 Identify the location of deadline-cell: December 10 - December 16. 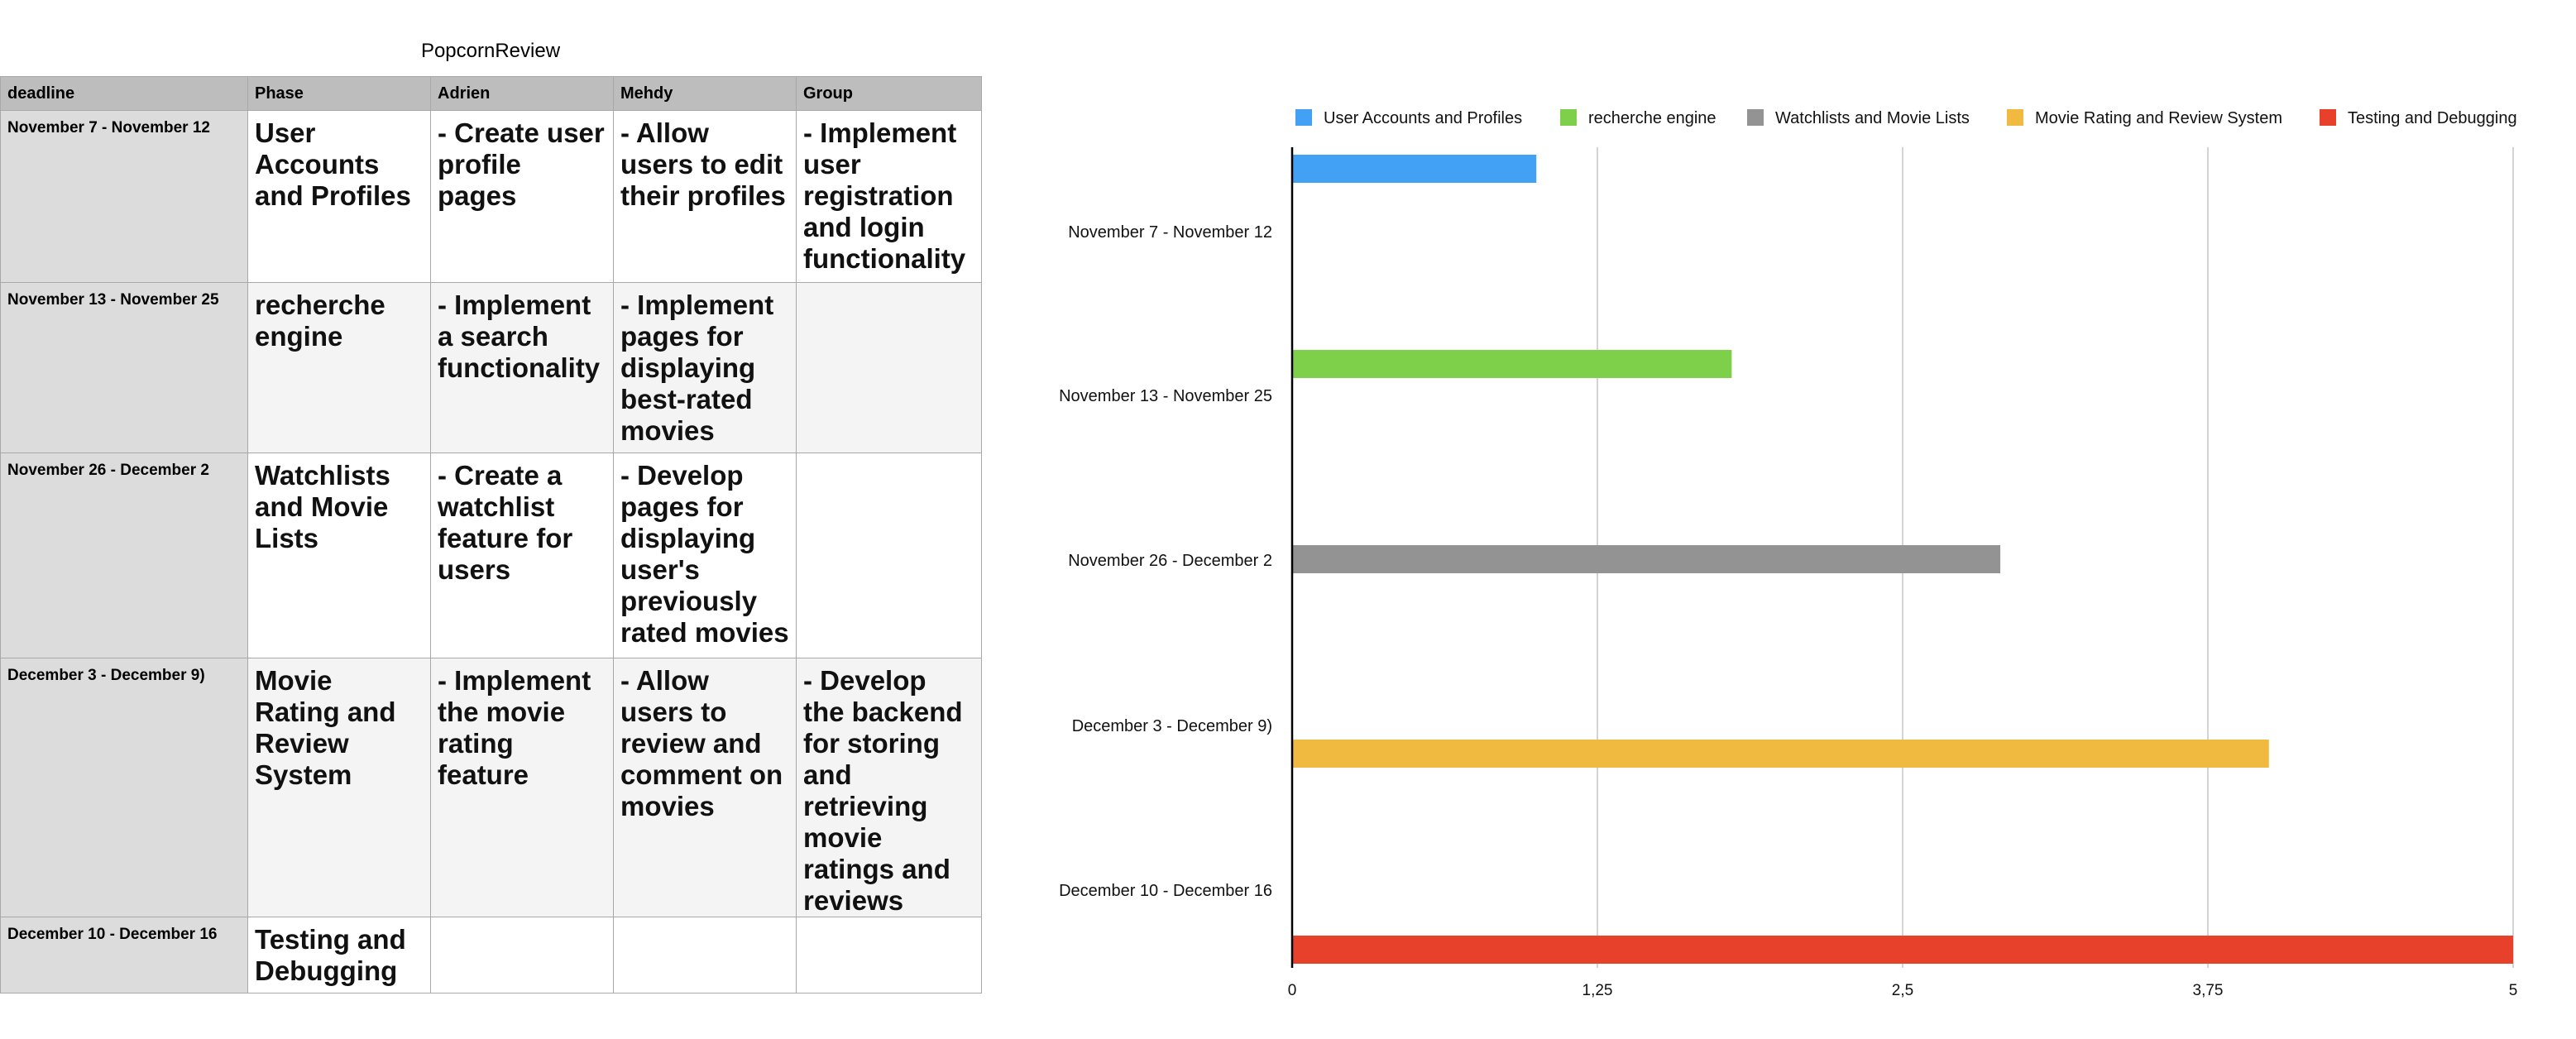
(124, 956).